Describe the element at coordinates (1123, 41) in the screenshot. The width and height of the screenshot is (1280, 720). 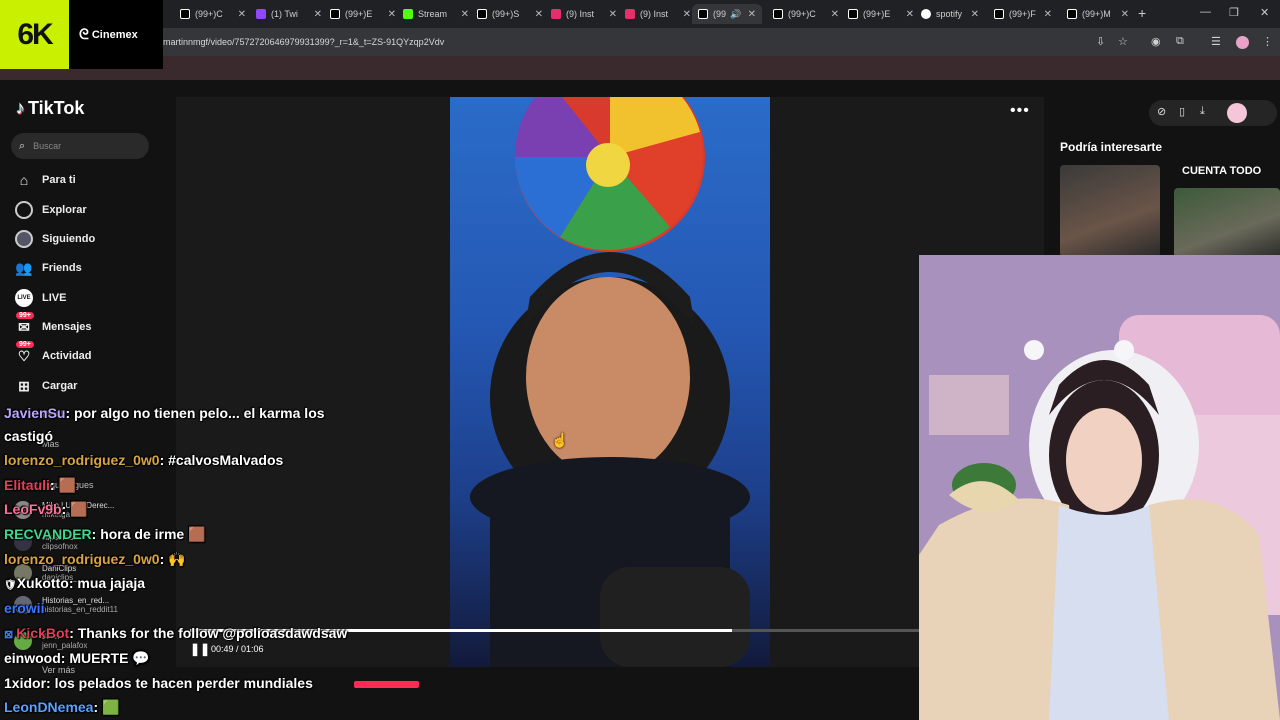
I see `bookmark-star-icon: ☆` at that location.